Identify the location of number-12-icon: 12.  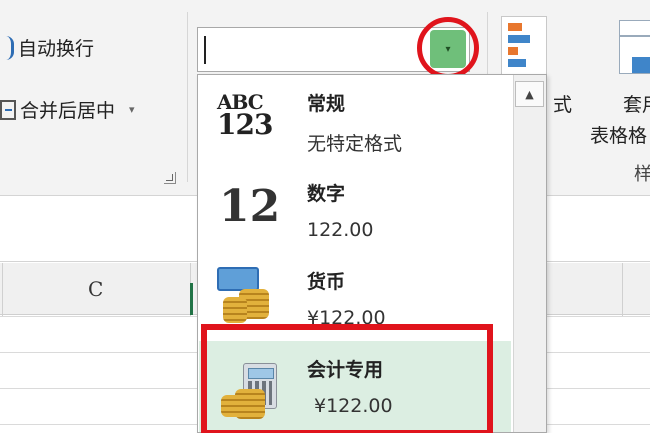
(250, 206).